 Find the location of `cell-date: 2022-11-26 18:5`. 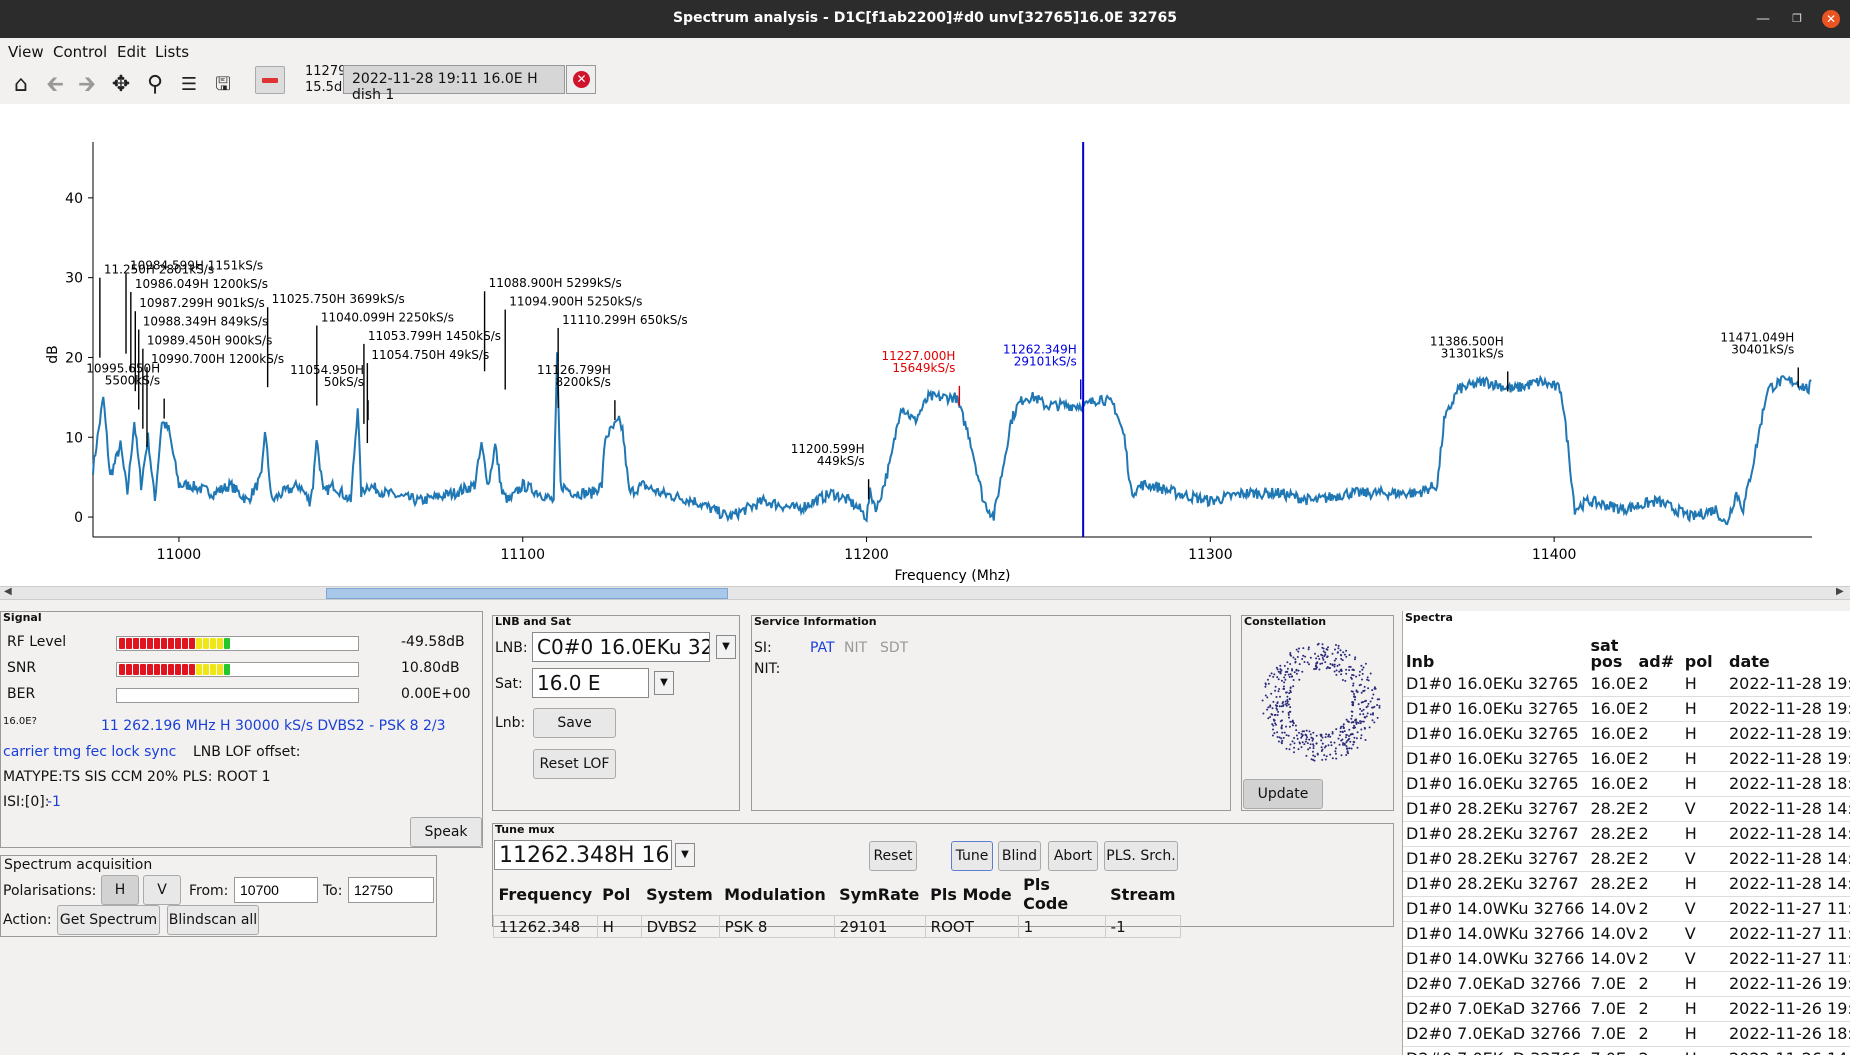

cell-date: 2022-11-26 18:5 is located at coordinates (1787, 1034).